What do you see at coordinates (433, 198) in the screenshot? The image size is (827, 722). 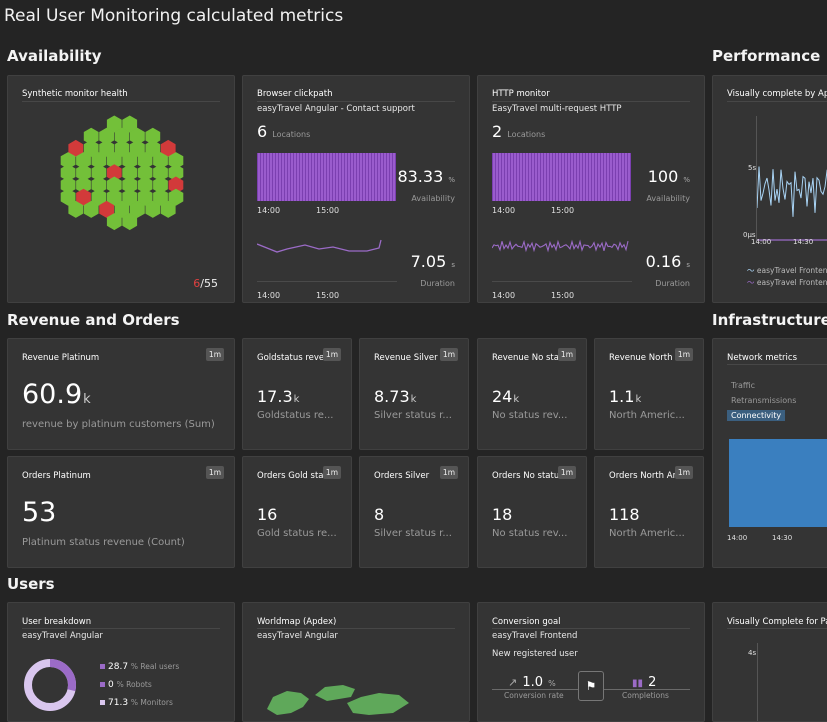 I see `availability-label: Availability` at bounding box center [433, 198].